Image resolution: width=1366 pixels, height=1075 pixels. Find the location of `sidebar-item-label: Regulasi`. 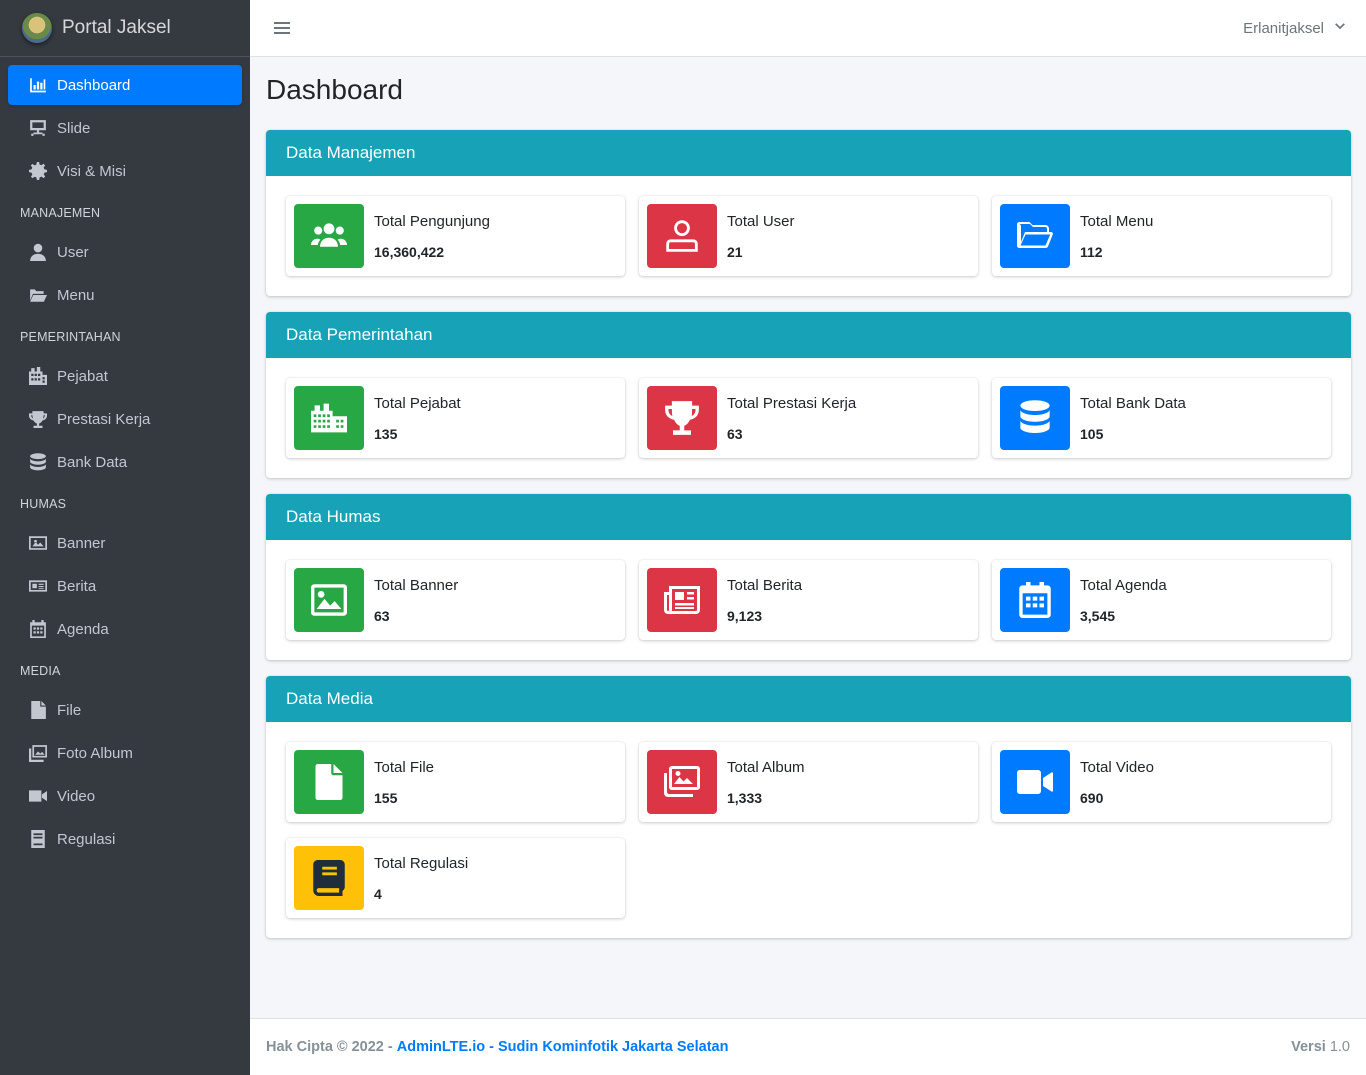

sidebar-item-label: Regulasi is located at coordinates (86, 839).